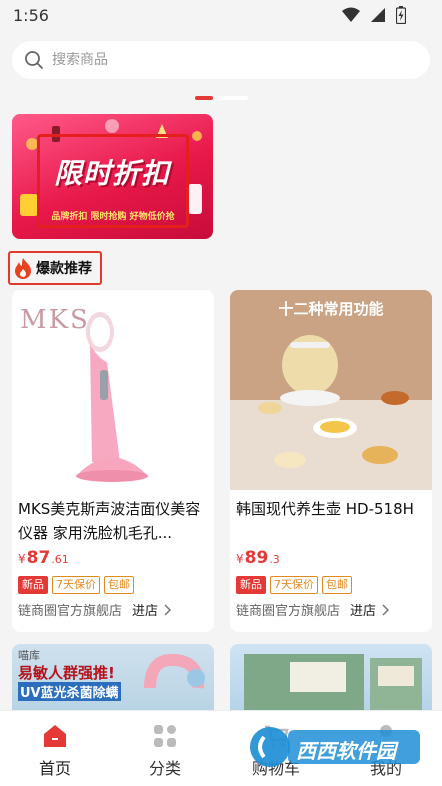 Image resolution: width=442 pixels, height=786 pixels. What do you see at coordinates (332, 509) in the screenshot?
I see `product-name: 韩国现代养生壶 HD-518H` at bounding box center [332, 509].